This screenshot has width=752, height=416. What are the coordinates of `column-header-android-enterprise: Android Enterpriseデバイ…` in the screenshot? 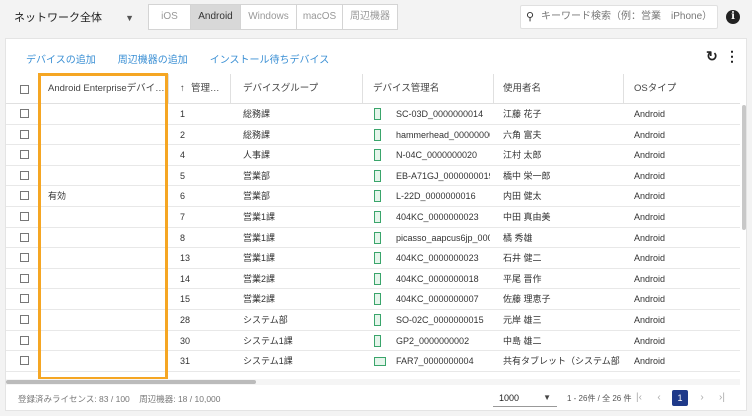 It's located at (106, 89).